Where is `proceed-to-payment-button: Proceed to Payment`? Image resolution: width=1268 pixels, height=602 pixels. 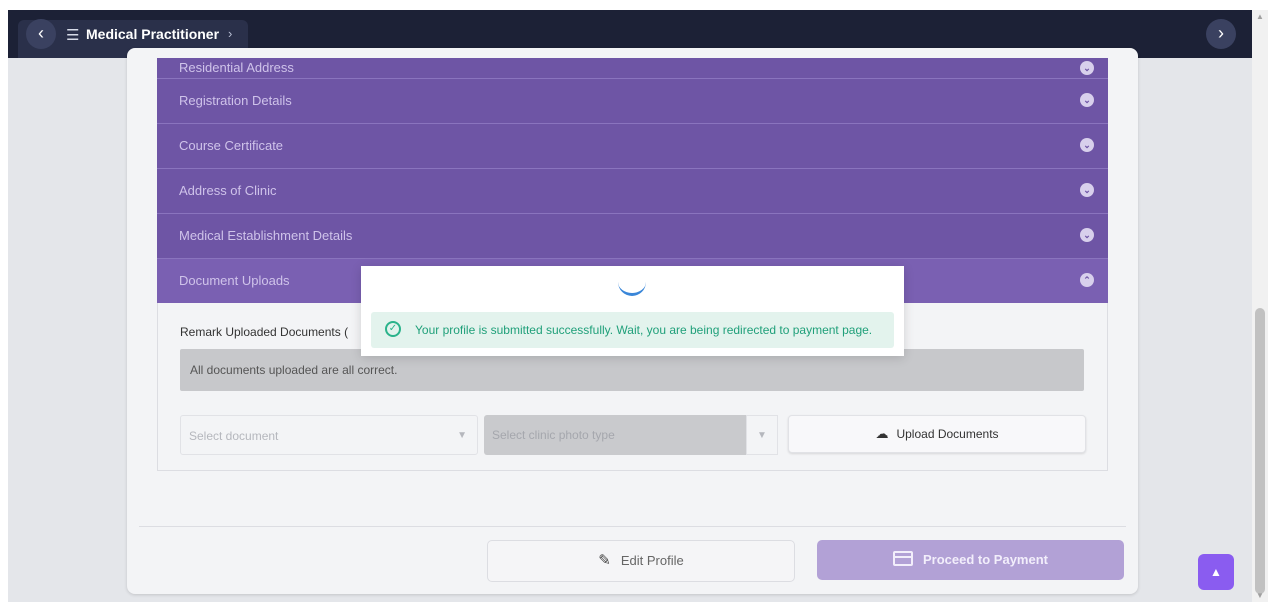
proceed-to-payment-button: Proceed to Payment is located at coordinates (970, 560).